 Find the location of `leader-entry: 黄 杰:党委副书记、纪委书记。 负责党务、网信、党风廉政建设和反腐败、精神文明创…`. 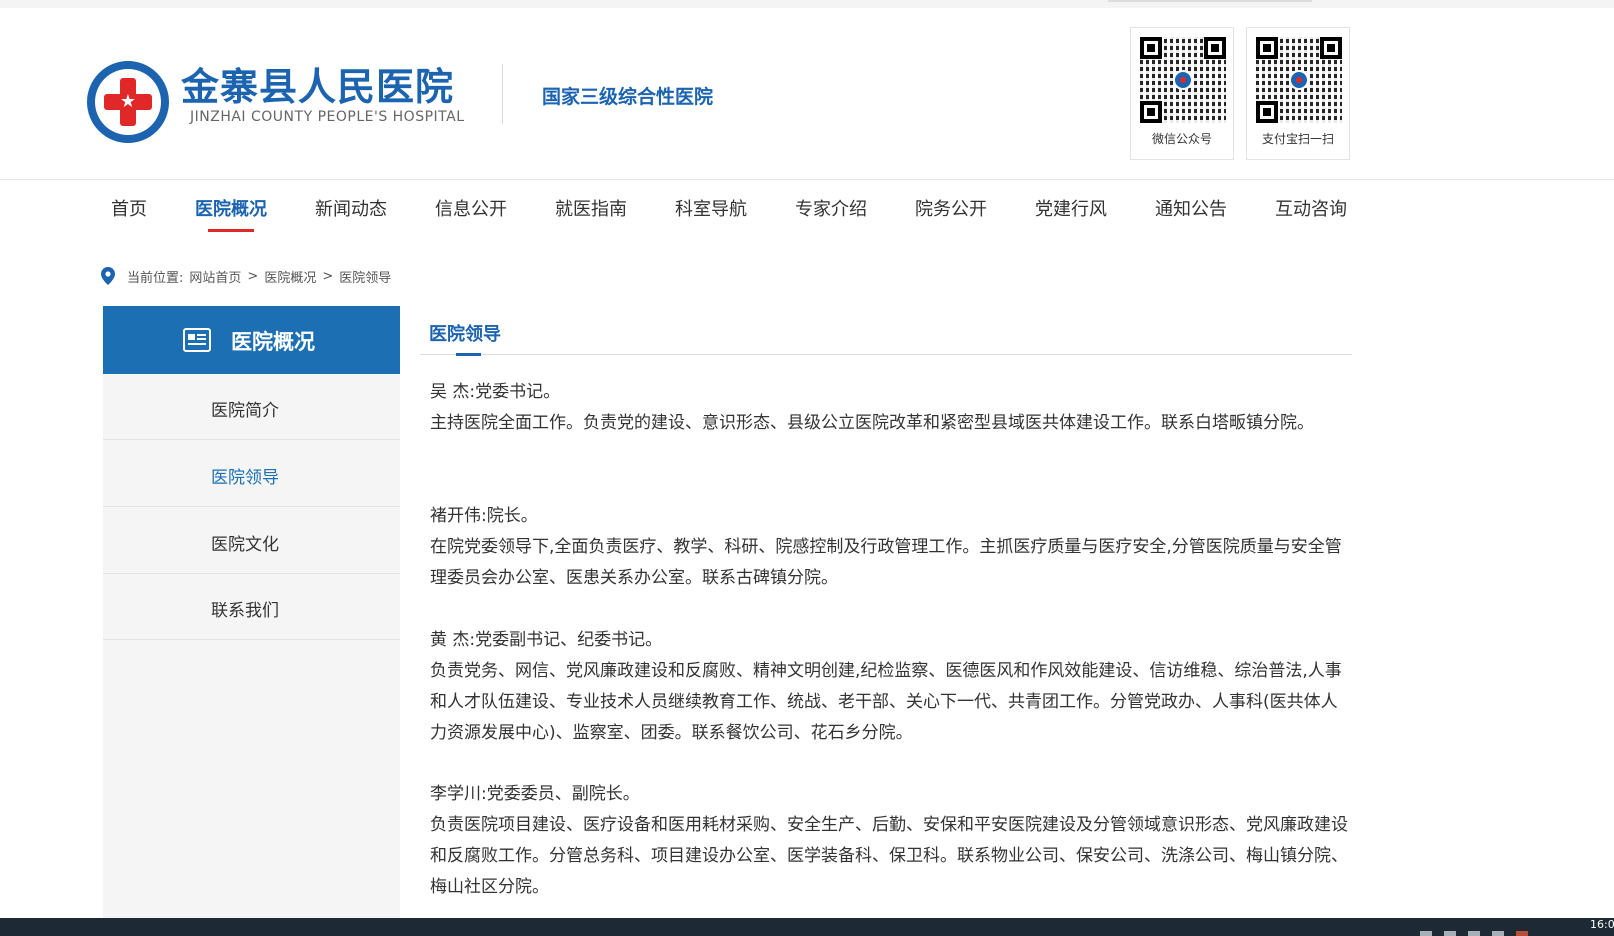

leader-entry: 黄 杰:党委副书记、纪委书记。 负责党务、网信、党风廉政建设和反腐败、精神文明创… is located at coordinates (890, 687).